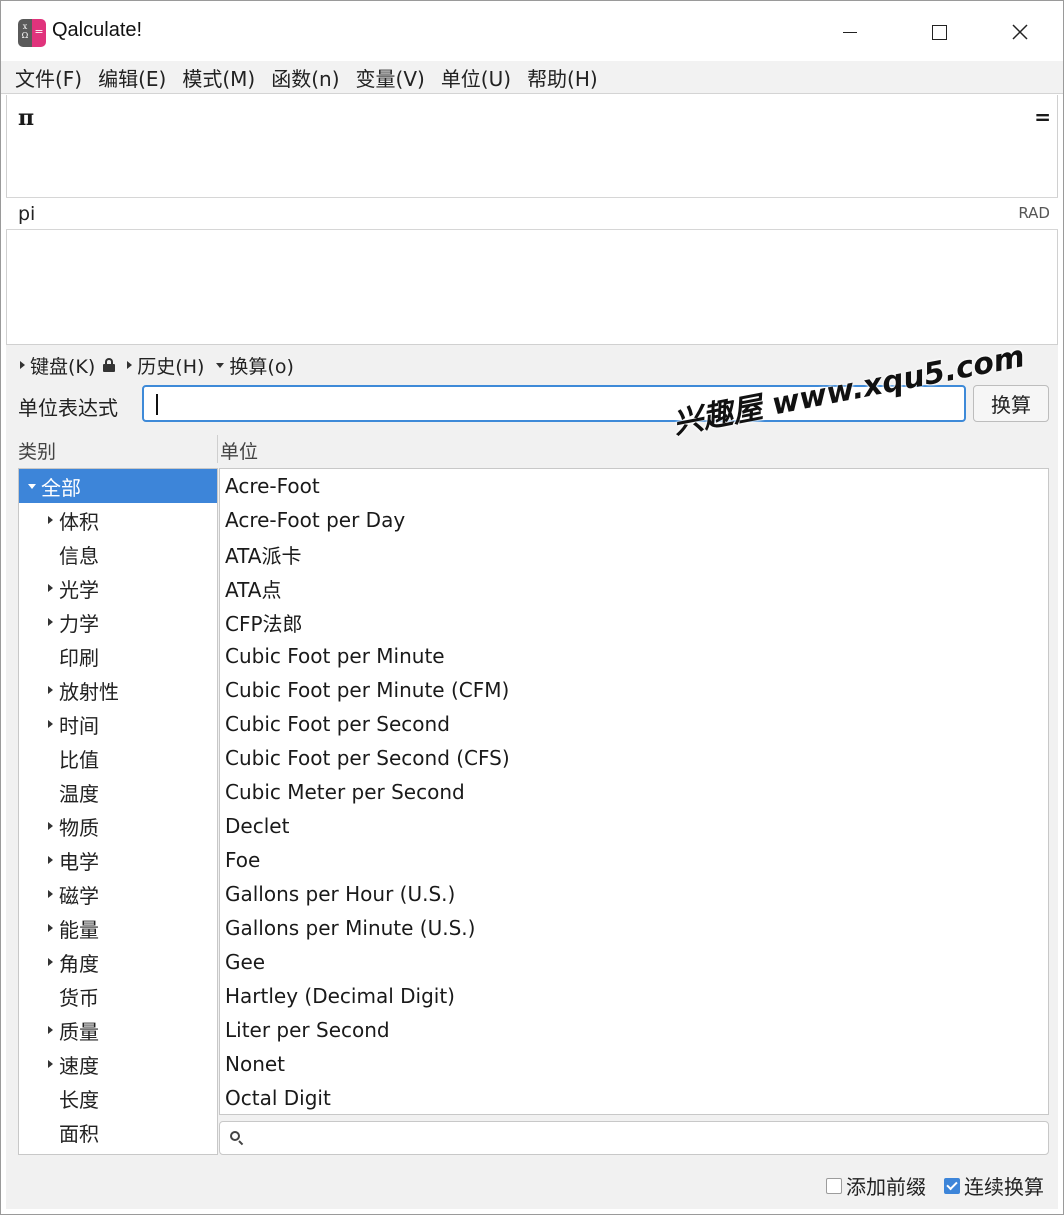  Describe the element at coordinates (157, 404) in the screenshot. I see `text-caret` at that location.